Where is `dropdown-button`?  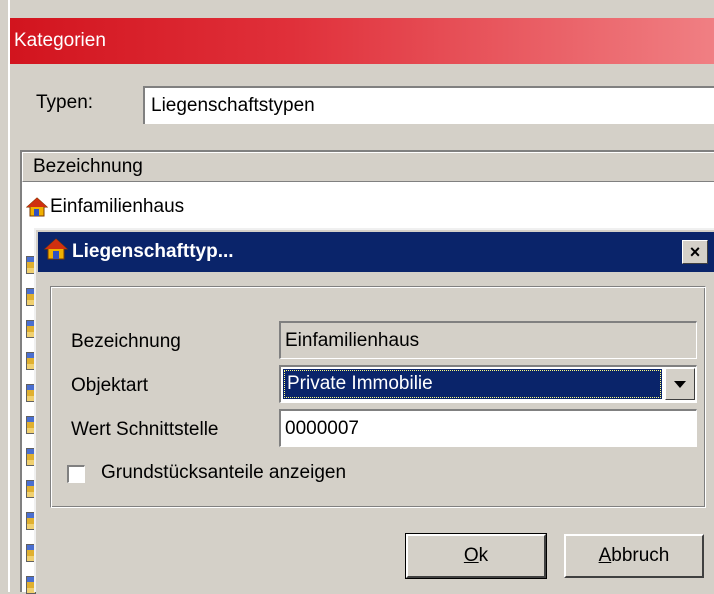 dropdown-button is located at coordinates (680, 384).